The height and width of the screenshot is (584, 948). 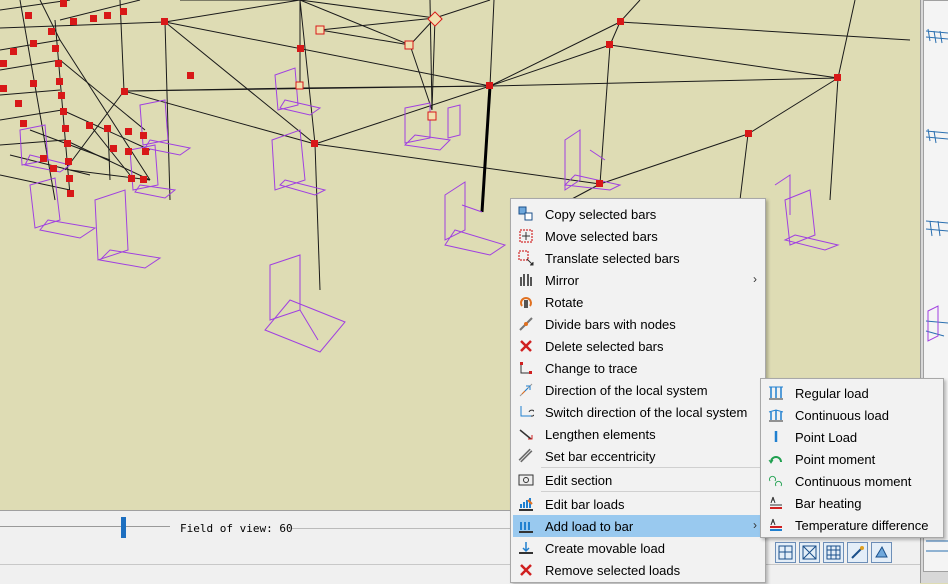 What do you see at coordinates (526, 214) in the screenshot?
I see `copy-bars-icon` at bounding box center [526, 214].